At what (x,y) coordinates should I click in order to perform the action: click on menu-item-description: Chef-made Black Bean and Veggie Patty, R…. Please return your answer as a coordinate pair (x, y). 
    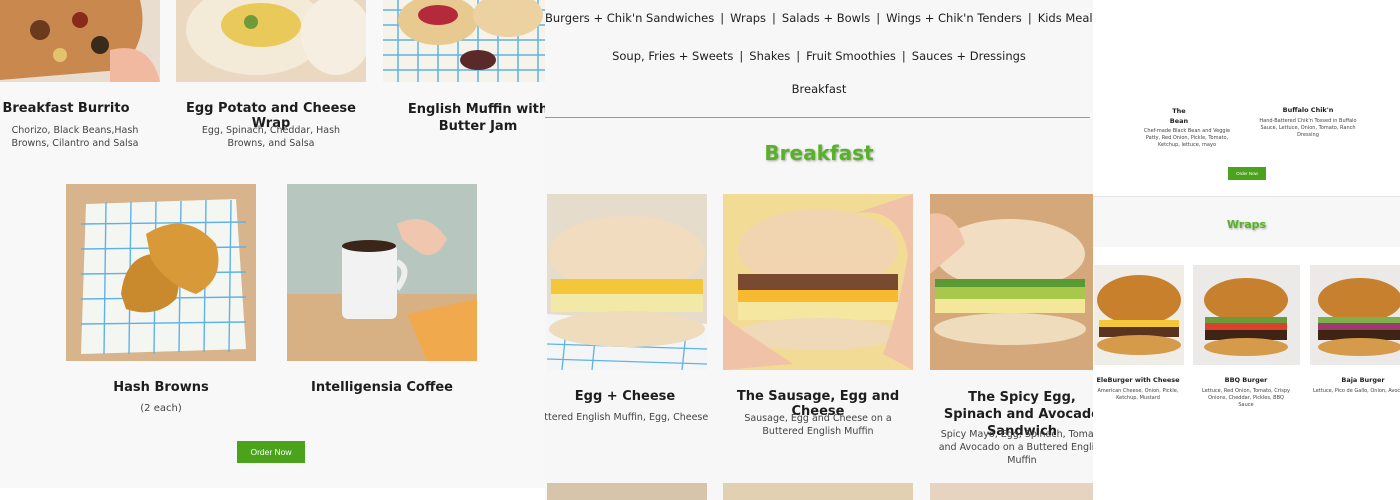
    Looking at the image, I should click on (1187, 138).